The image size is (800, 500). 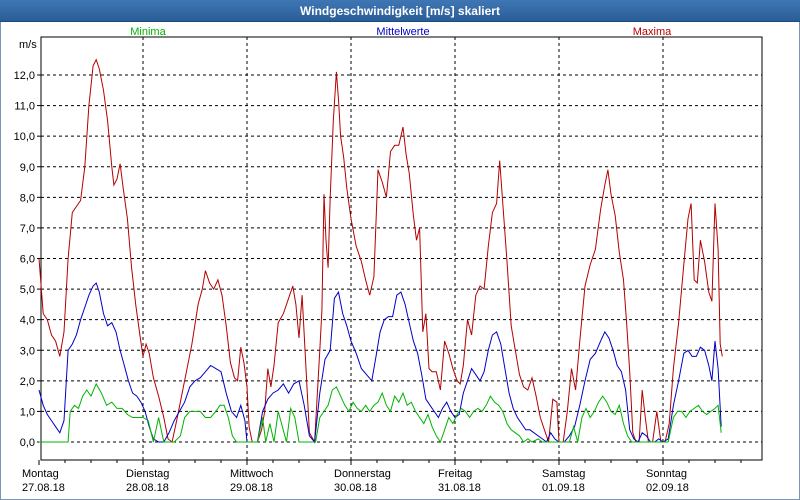 What do you see at coordinates (28, 45) in the screenshot?
I see `y-axis-label: m/s` at bounding box center [28, 45].